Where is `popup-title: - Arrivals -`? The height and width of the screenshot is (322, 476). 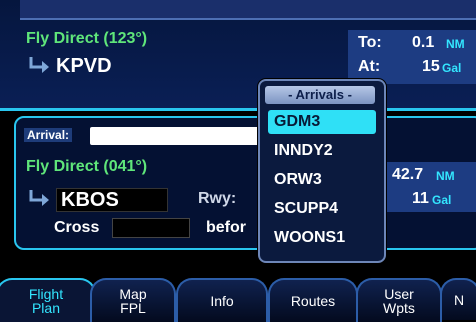
popup-title: - Arrivals - is located at coordinates (320, 95).